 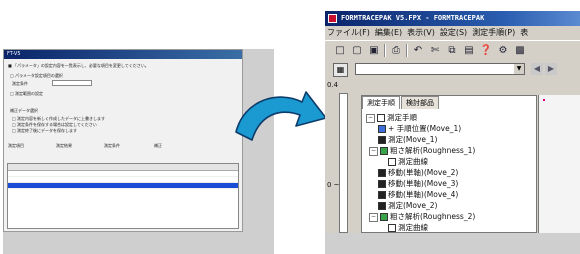 I want to click on tree-node: + 手順位置(Move_1), so click(x=420, y=128).